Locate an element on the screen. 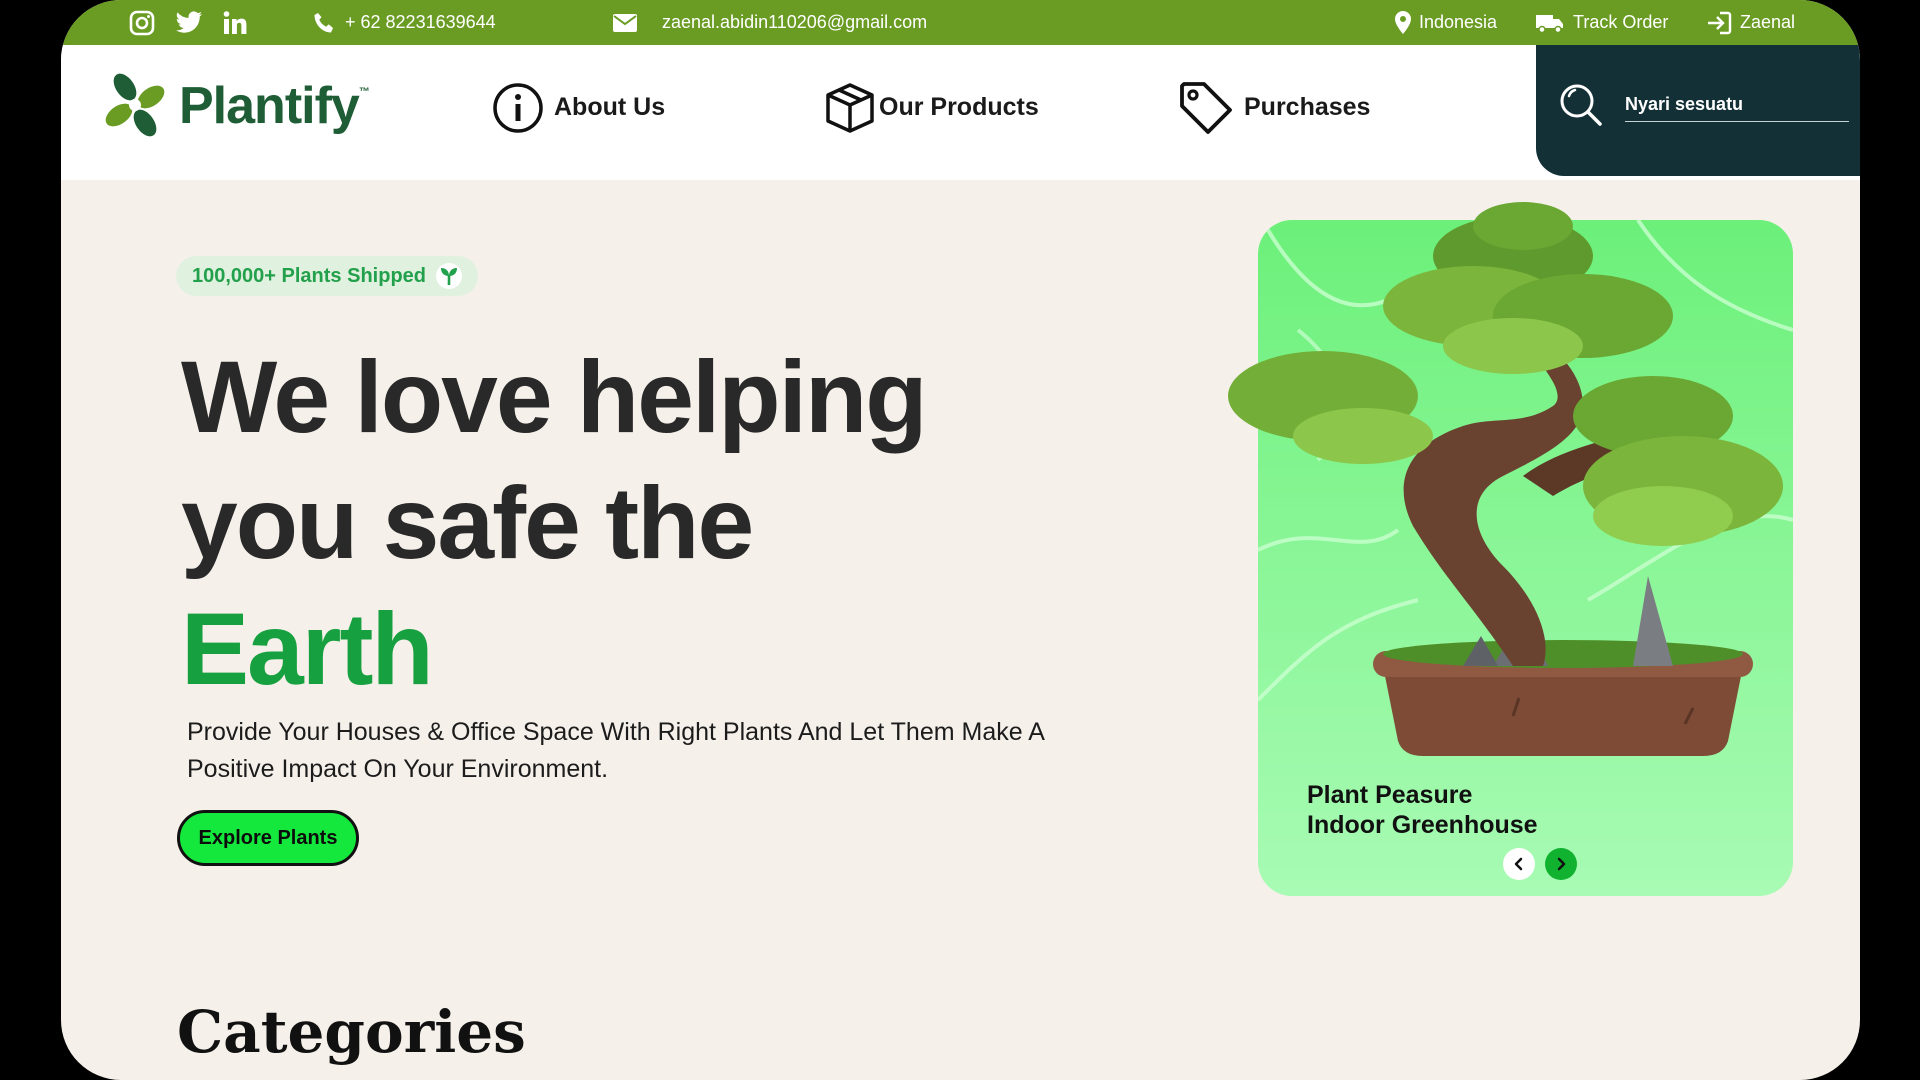 The image size is (1920, 1080). twitter-link is located at coordinates (189, 22).